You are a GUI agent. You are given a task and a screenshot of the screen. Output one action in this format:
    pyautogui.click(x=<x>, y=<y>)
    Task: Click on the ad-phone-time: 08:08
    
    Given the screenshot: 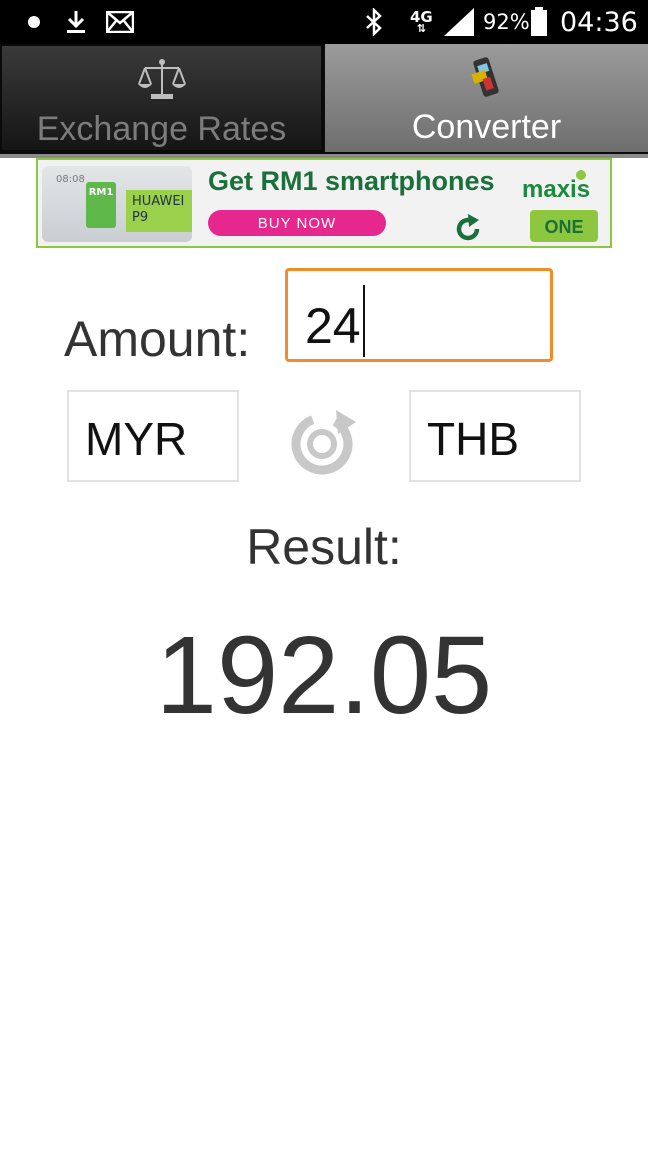 What is the action you would take?
    pyautogui.click(x=70, y=179)
    